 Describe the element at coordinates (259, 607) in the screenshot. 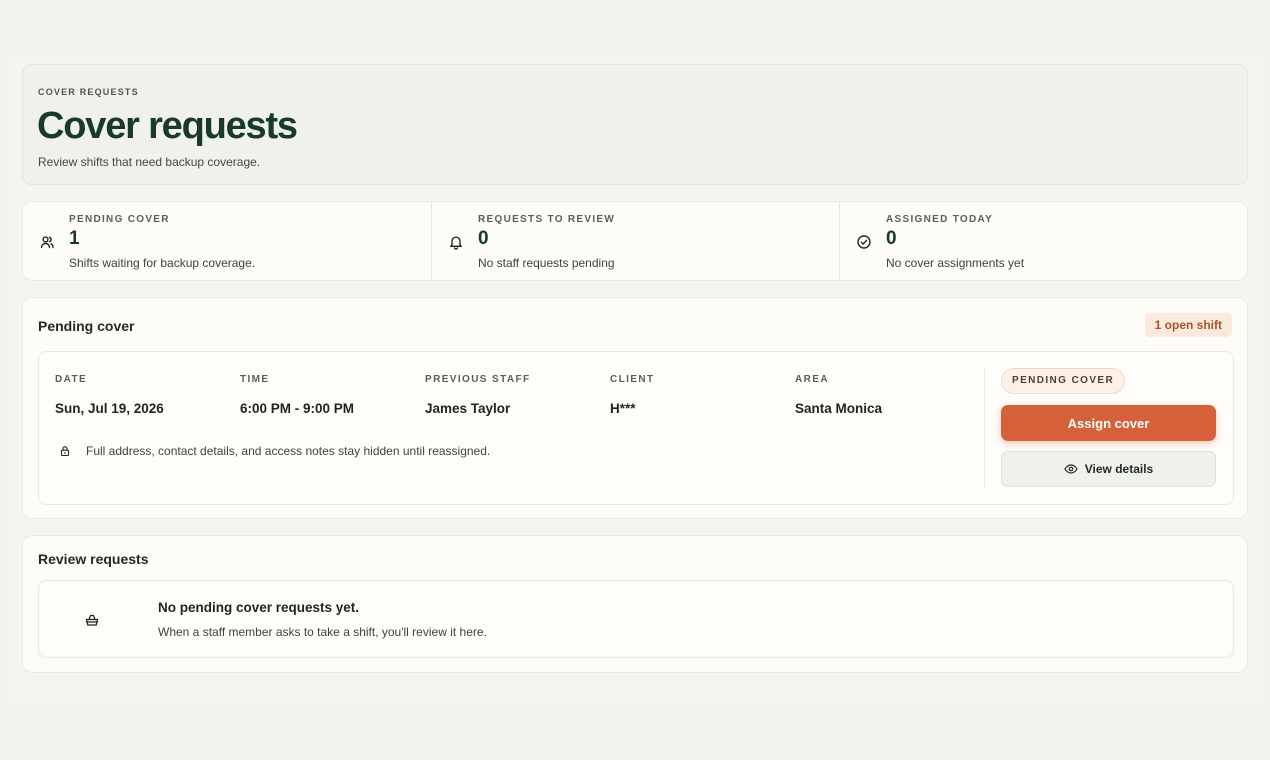

I see `empty-state-title: No pending cover requests yet.` at that location.